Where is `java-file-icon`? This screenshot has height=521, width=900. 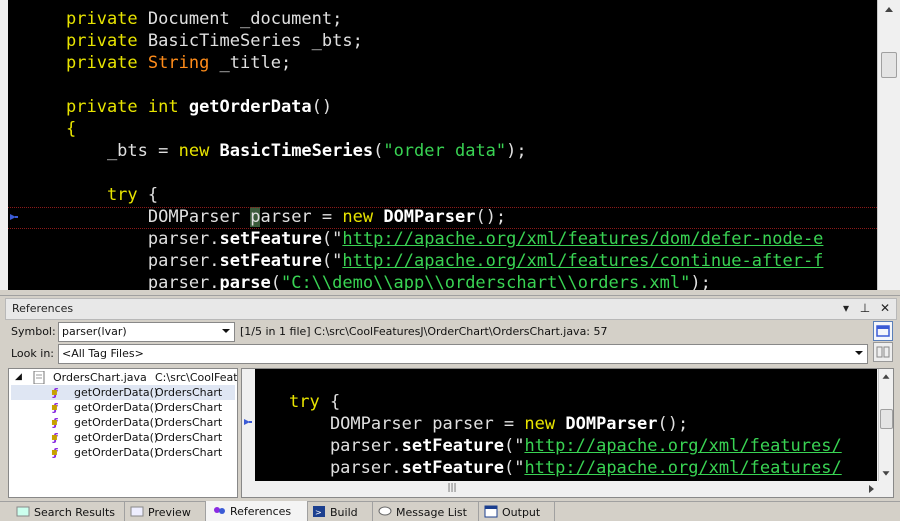
java-file-icon is located at coordinates (39, 377).